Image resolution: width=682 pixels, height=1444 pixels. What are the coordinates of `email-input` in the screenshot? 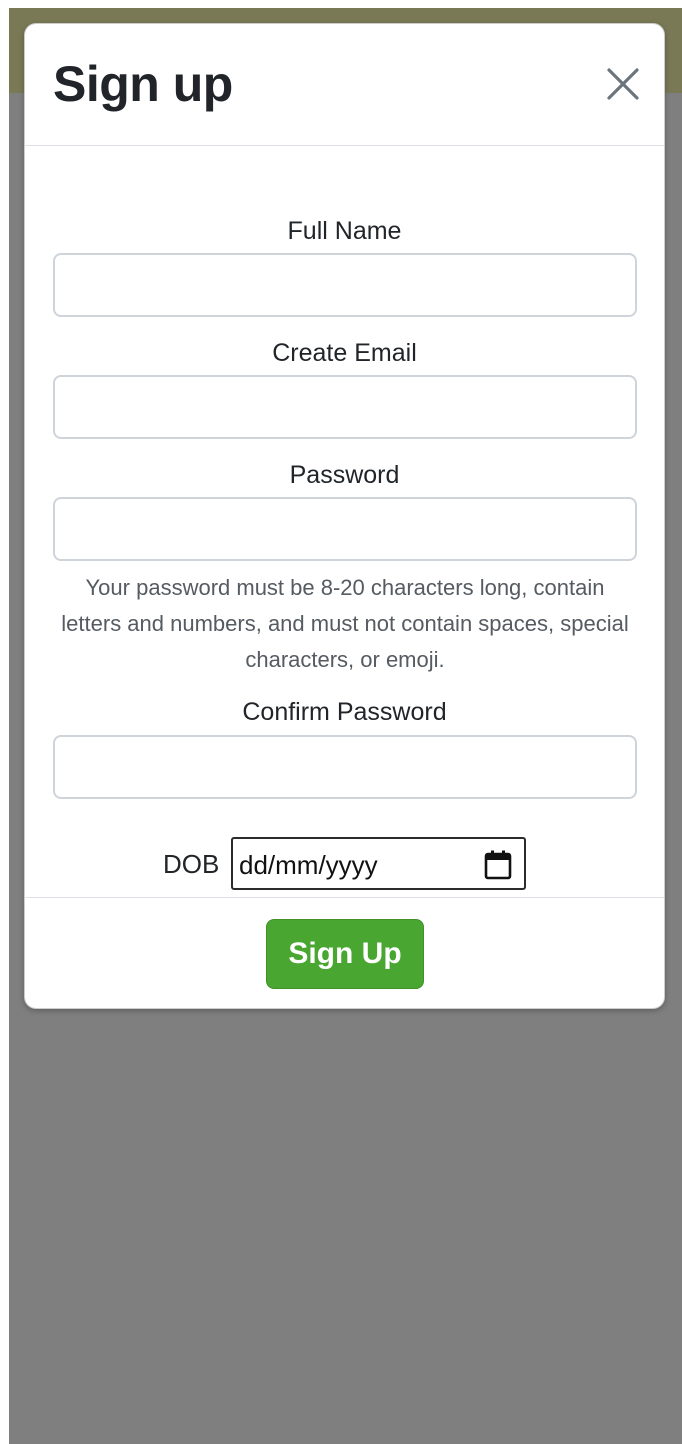 It's located at (345, 407).